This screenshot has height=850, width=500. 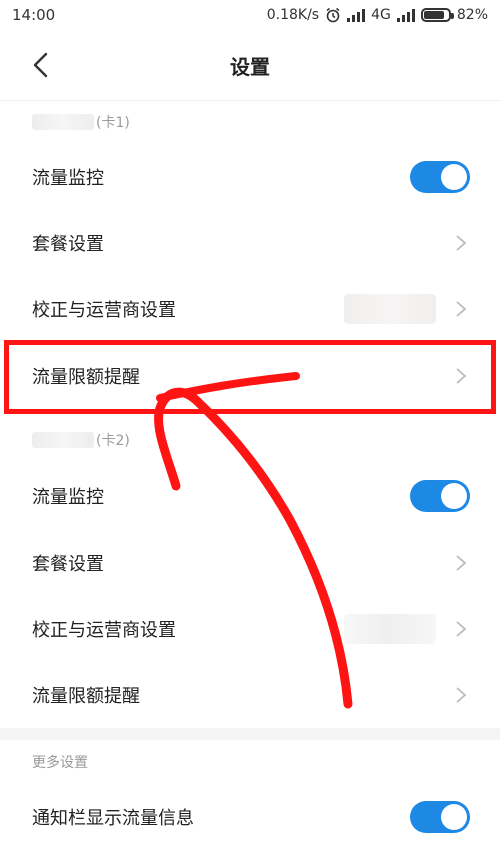 I want to click on row-limit-reminder-sim2: 流量限额提醒, so click(x=250, y=695).